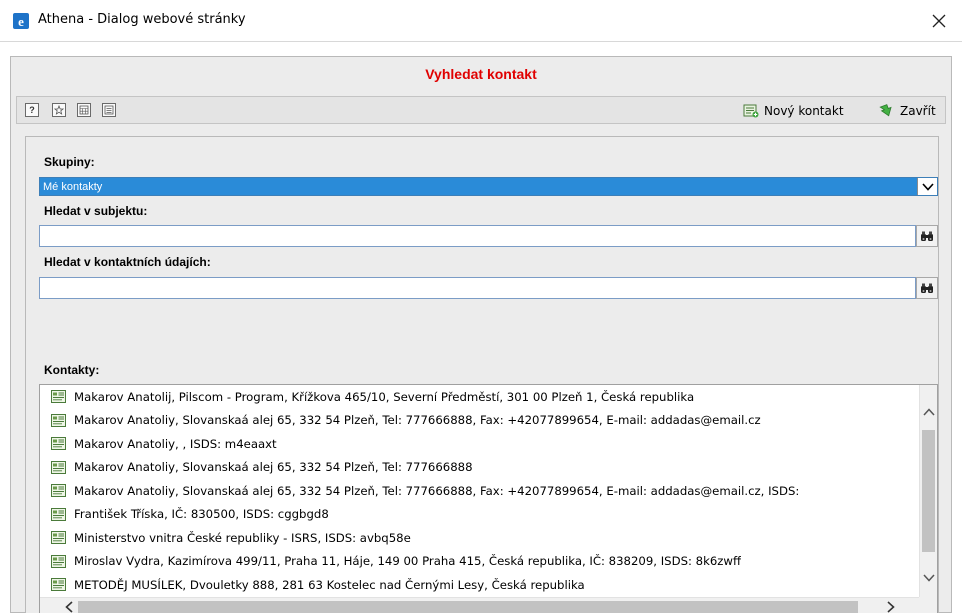  I want to click on svg-text: e, so click(21, 21).